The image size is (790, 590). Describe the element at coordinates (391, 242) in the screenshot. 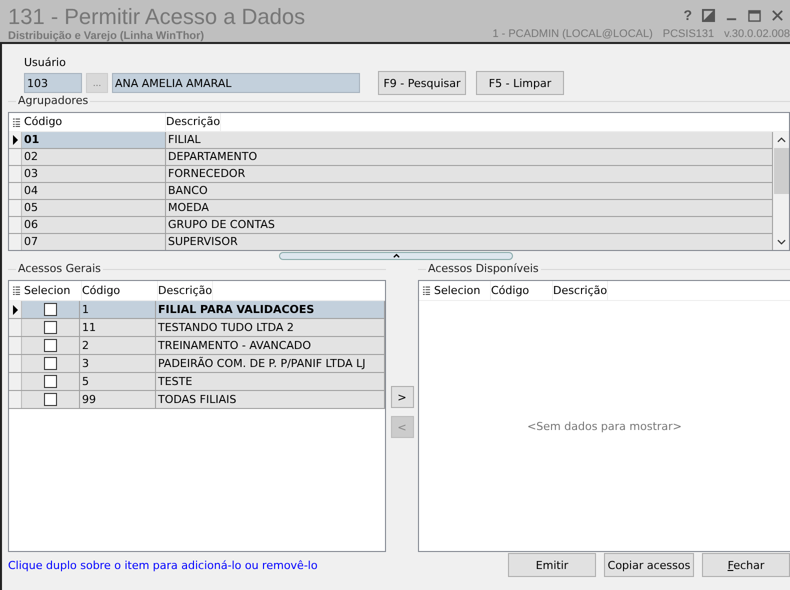

I see `grid-row: 07 SUPERVISOR` at that location.